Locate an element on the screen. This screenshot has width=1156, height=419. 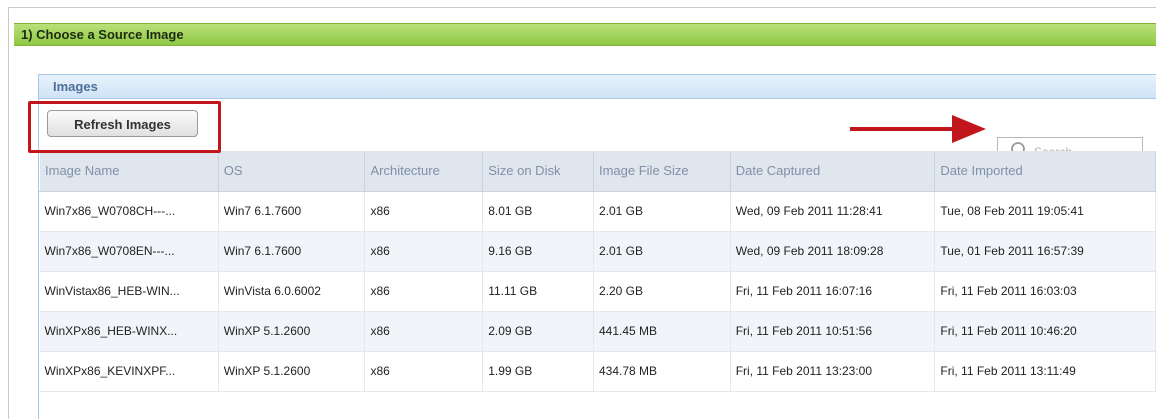
cell-size-on-disk: 2.09 GB is located at coordinates (538, 331).